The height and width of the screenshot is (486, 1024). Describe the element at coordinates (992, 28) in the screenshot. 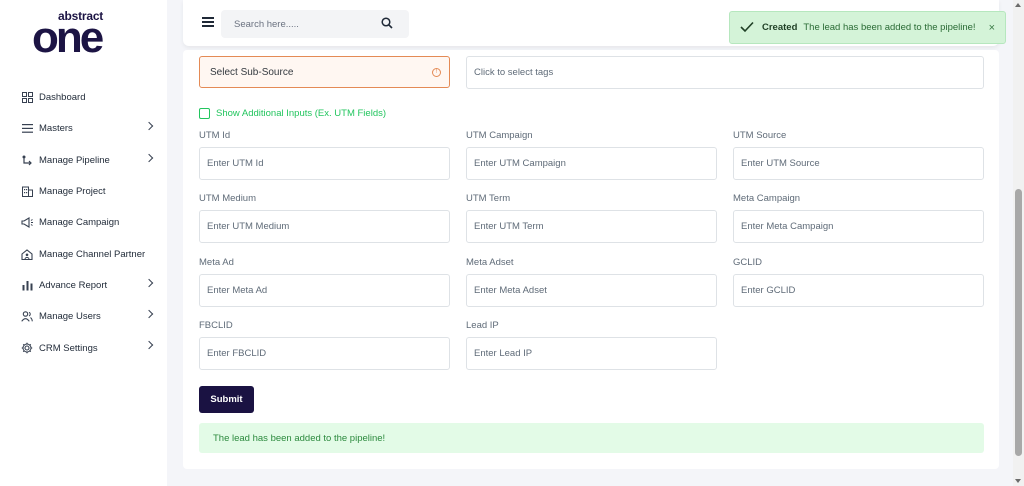

I see `toast-close-icon: ×` at that location.